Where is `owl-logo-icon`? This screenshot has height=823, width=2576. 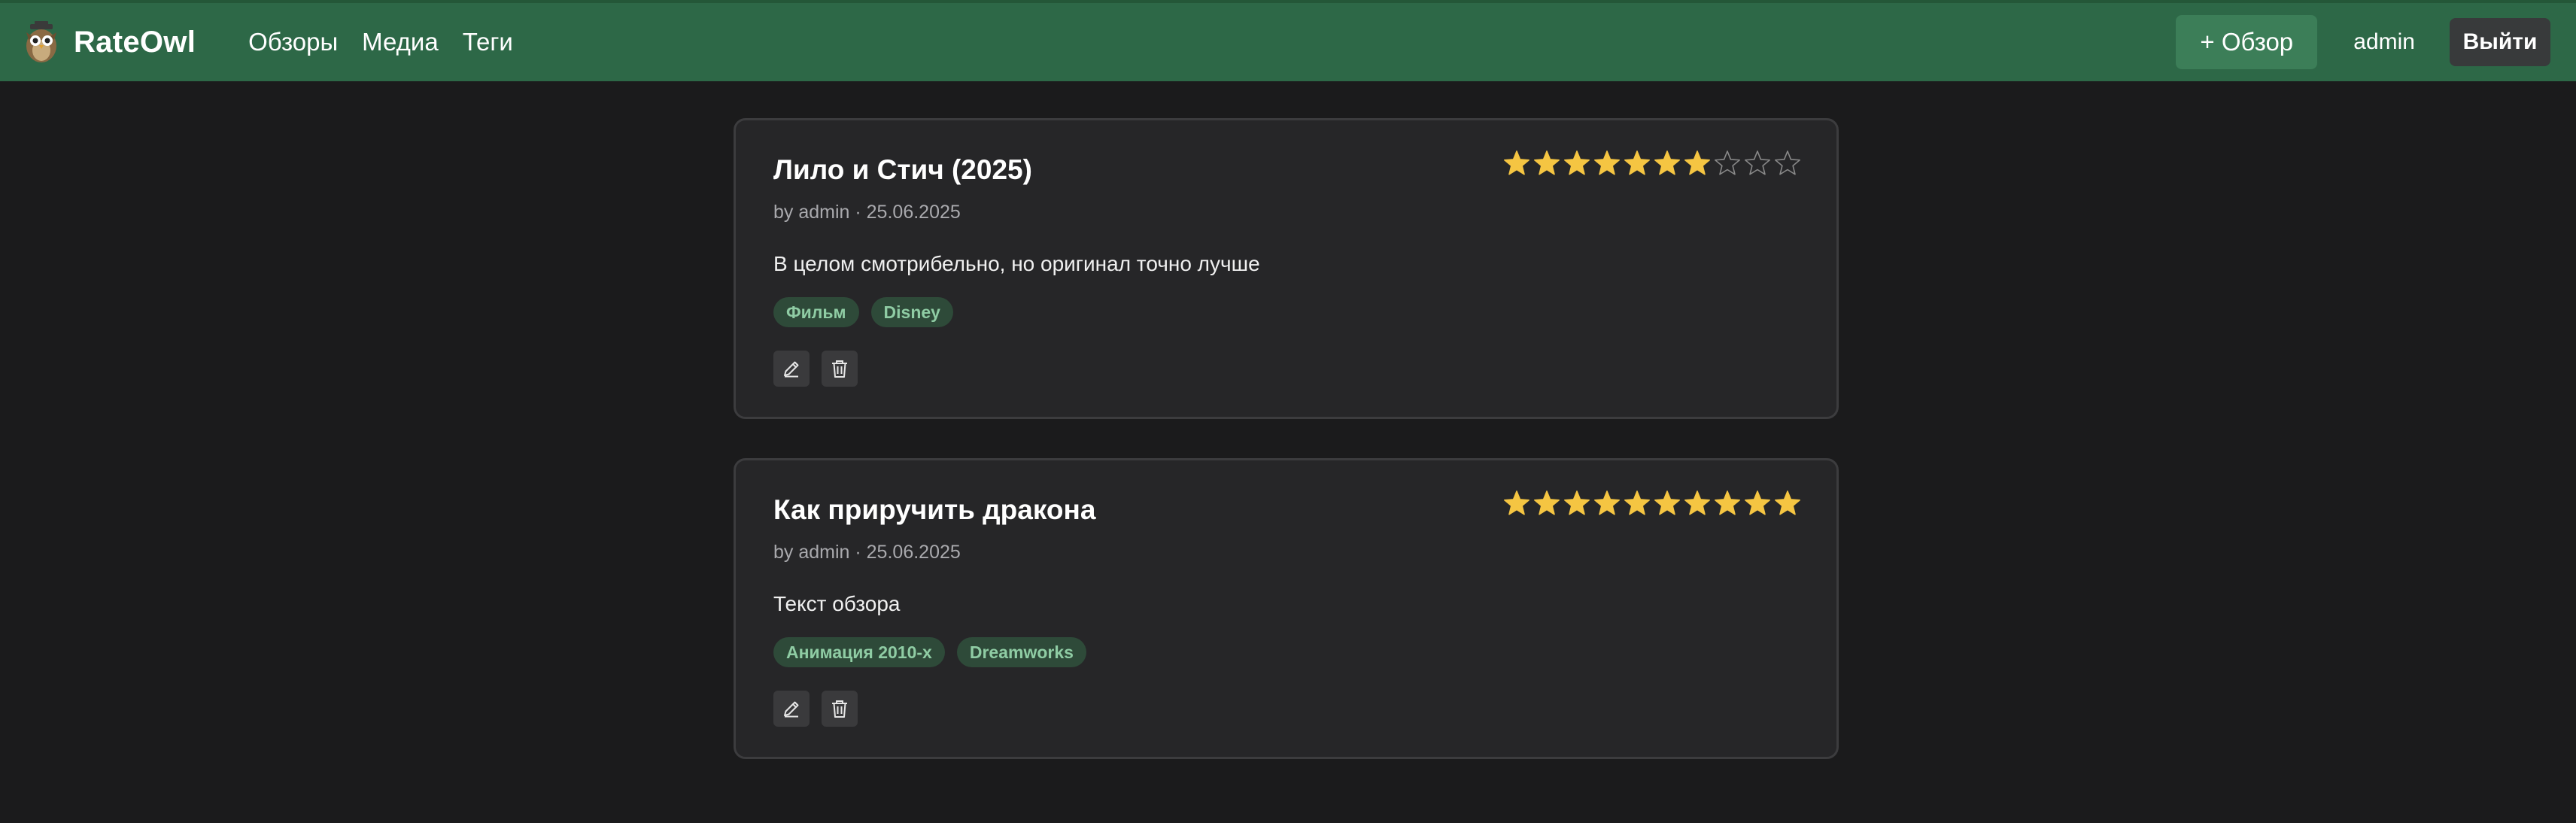
owl-logo-icon is located at coordinates (41, 41).